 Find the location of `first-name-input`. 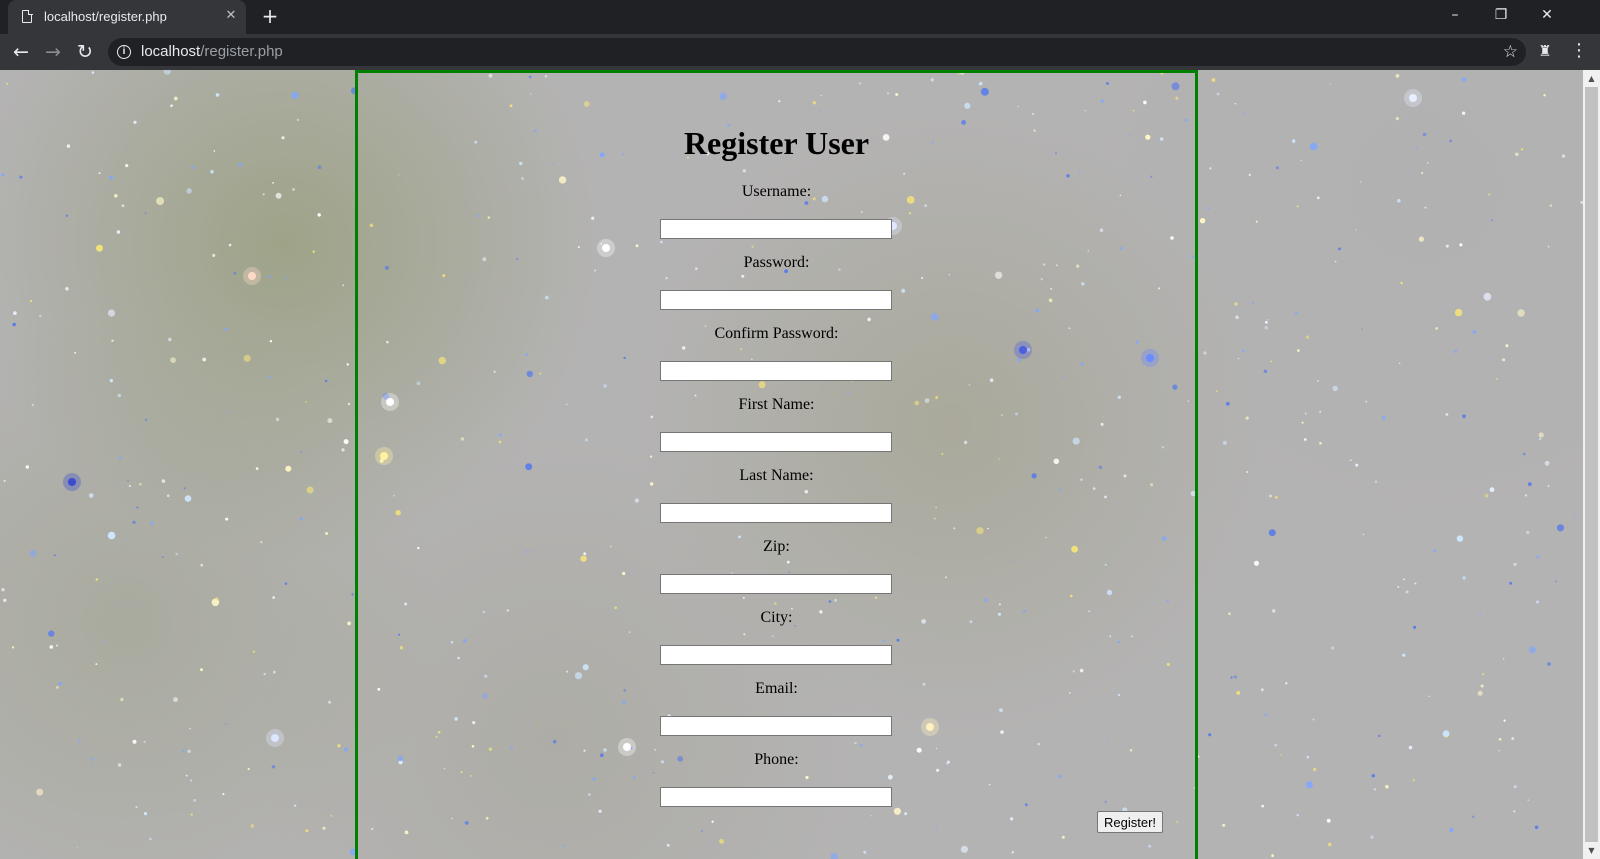

first-name-input is located at coordinates (776, 442).